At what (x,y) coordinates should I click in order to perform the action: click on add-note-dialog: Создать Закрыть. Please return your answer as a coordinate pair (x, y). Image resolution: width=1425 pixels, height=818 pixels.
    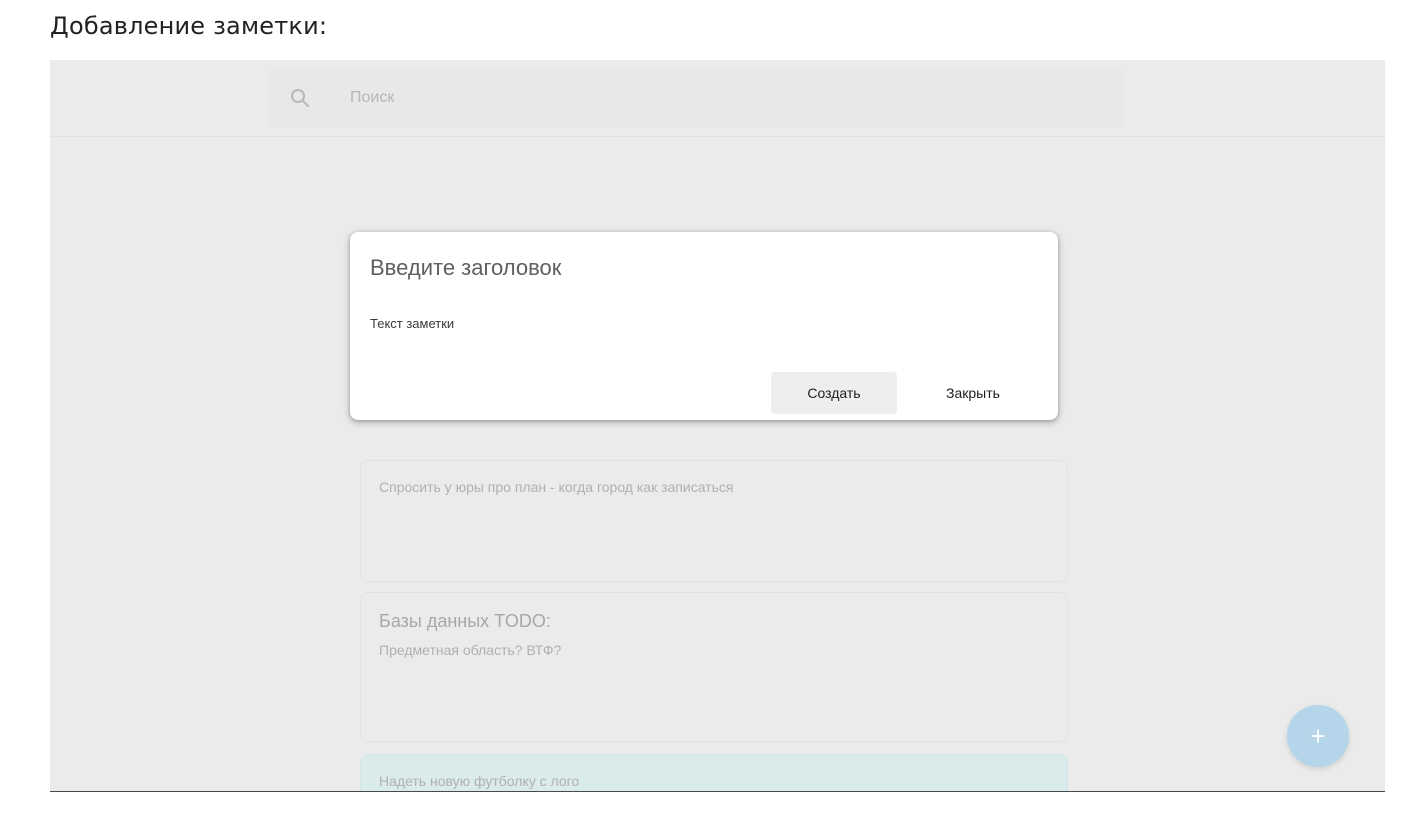
    Looking at the image, I should click on (704, 326).